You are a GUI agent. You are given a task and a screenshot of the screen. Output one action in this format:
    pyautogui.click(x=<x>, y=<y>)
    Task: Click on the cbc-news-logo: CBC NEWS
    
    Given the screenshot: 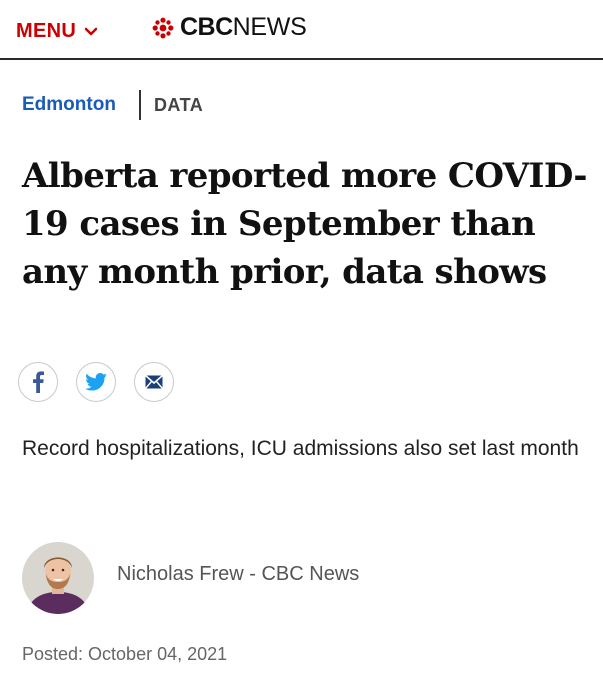 What is the action you would take?
    pyautogui.click(x=229, y=27)
    